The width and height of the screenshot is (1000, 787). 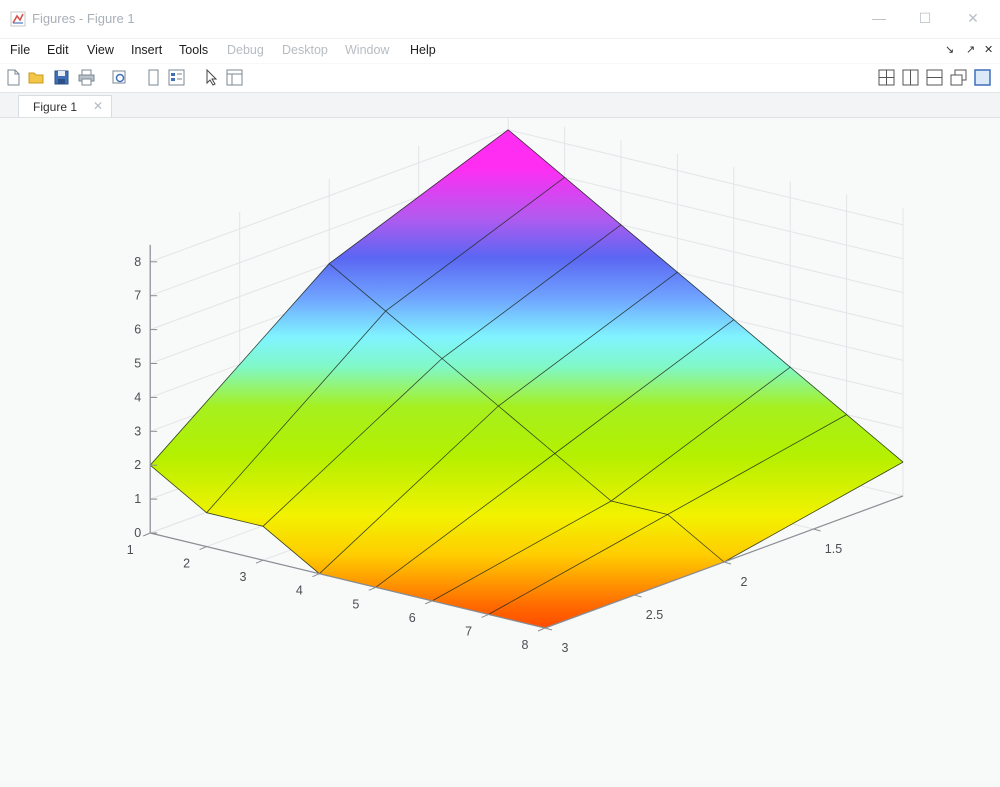 I want to click on close-window-button: ✕, so click(x=973, y=18).